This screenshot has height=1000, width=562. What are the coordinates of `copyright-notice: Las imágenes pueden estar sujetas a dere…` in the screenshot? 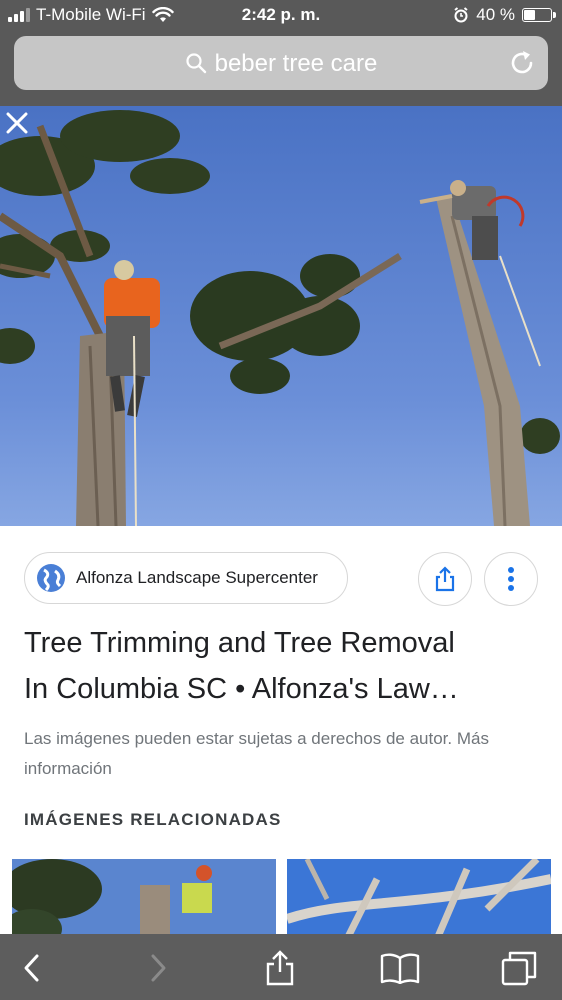 It's located at (256, 753).